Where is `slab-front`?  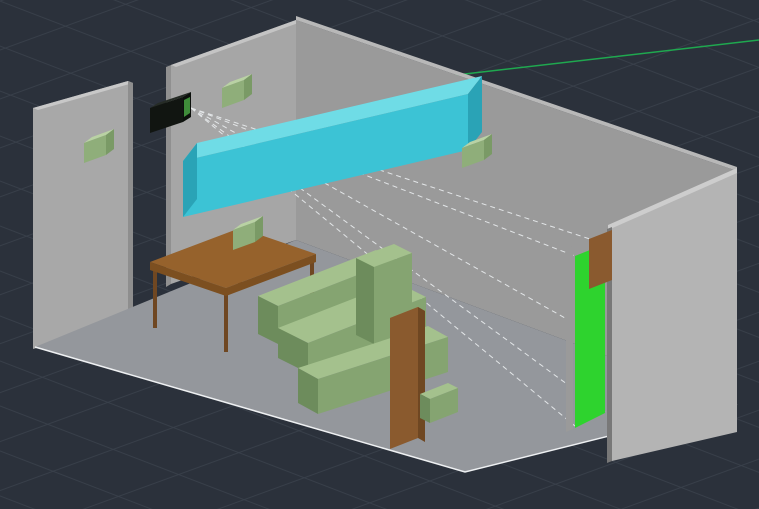
slab-front is located at coordinates (404, 378).